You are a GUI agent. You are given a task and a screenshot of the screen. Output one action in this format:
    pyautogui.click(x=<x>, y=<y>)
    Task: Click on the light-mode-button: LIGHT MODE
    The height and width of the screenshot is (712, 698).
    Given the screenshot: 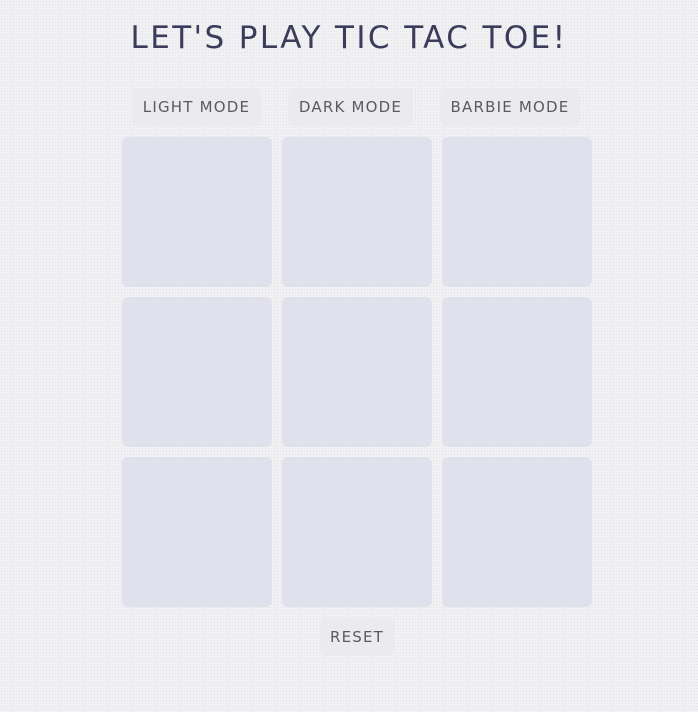 What is the action you would take?
    pyautogui.click(x=196, y=107)
    